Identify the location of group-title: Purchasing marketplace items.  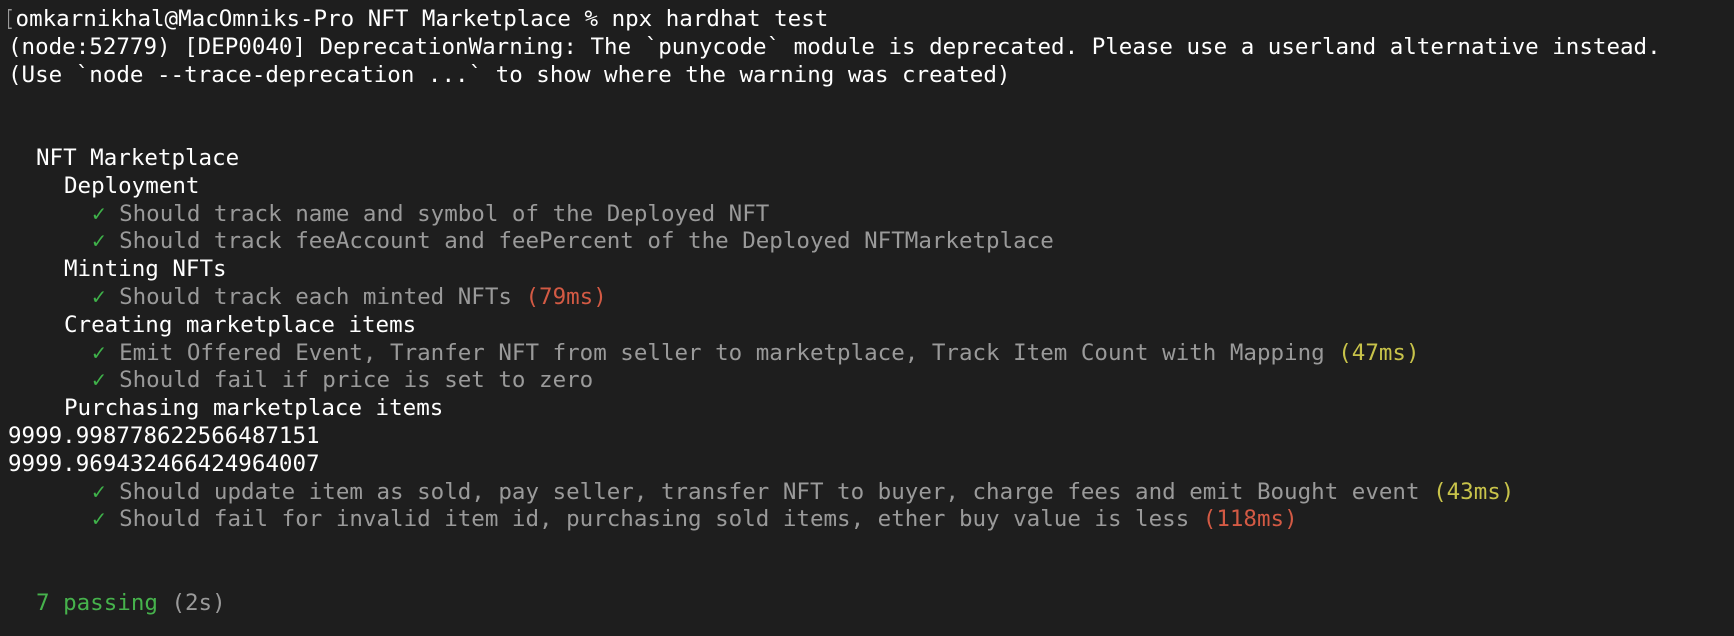
(254, 408).